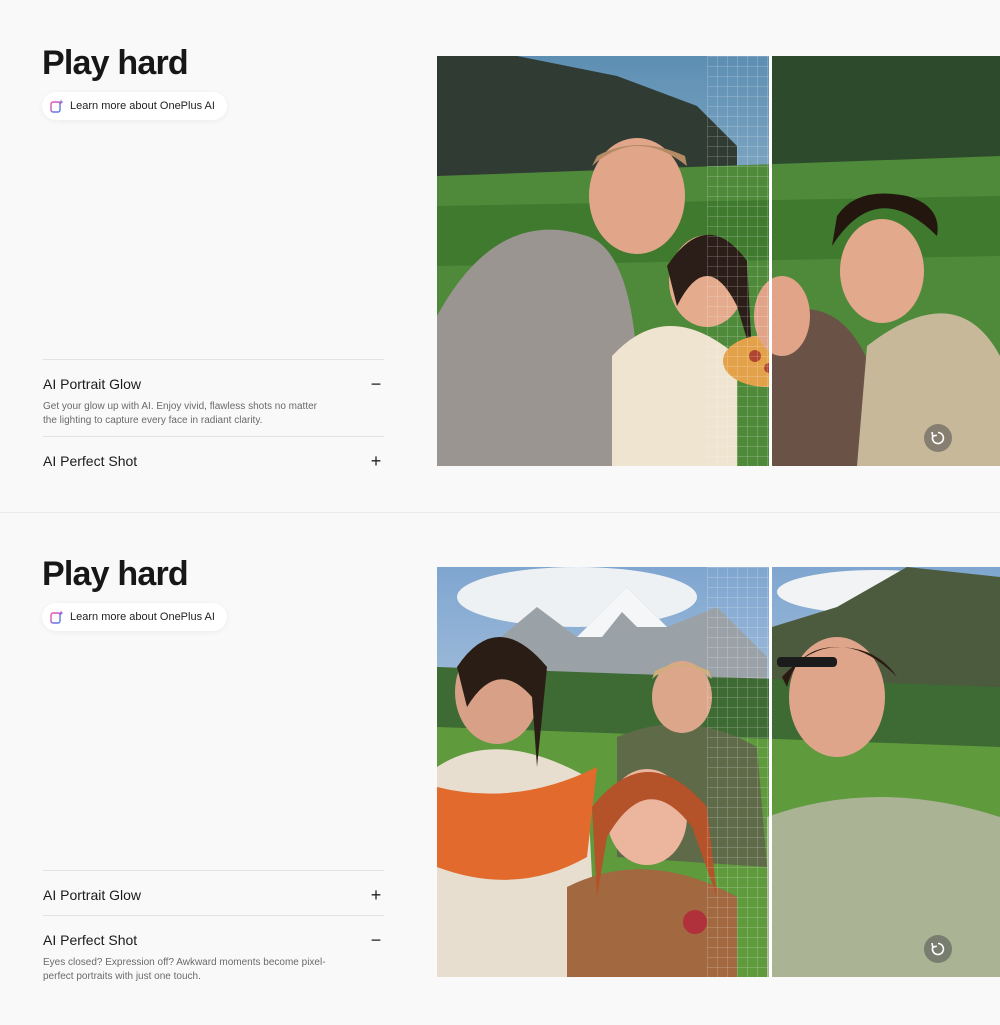 This screenshot has height=1025, width=1000. What do you see at coordinates (213, 895) in the screenshot?
I see `accordion-item-portrait-glow: AI Portrait Glow +` at bounding box center [213, 895].